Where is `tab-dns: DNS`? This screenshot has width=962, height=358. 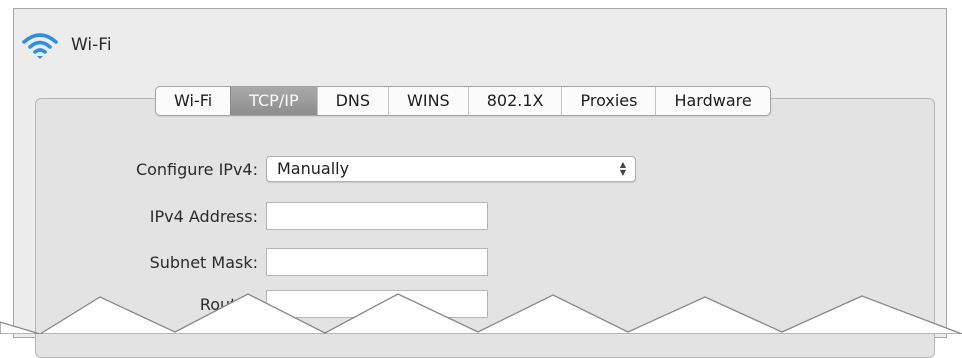 tab-dns: DNS is located at coordinates (352, 101).